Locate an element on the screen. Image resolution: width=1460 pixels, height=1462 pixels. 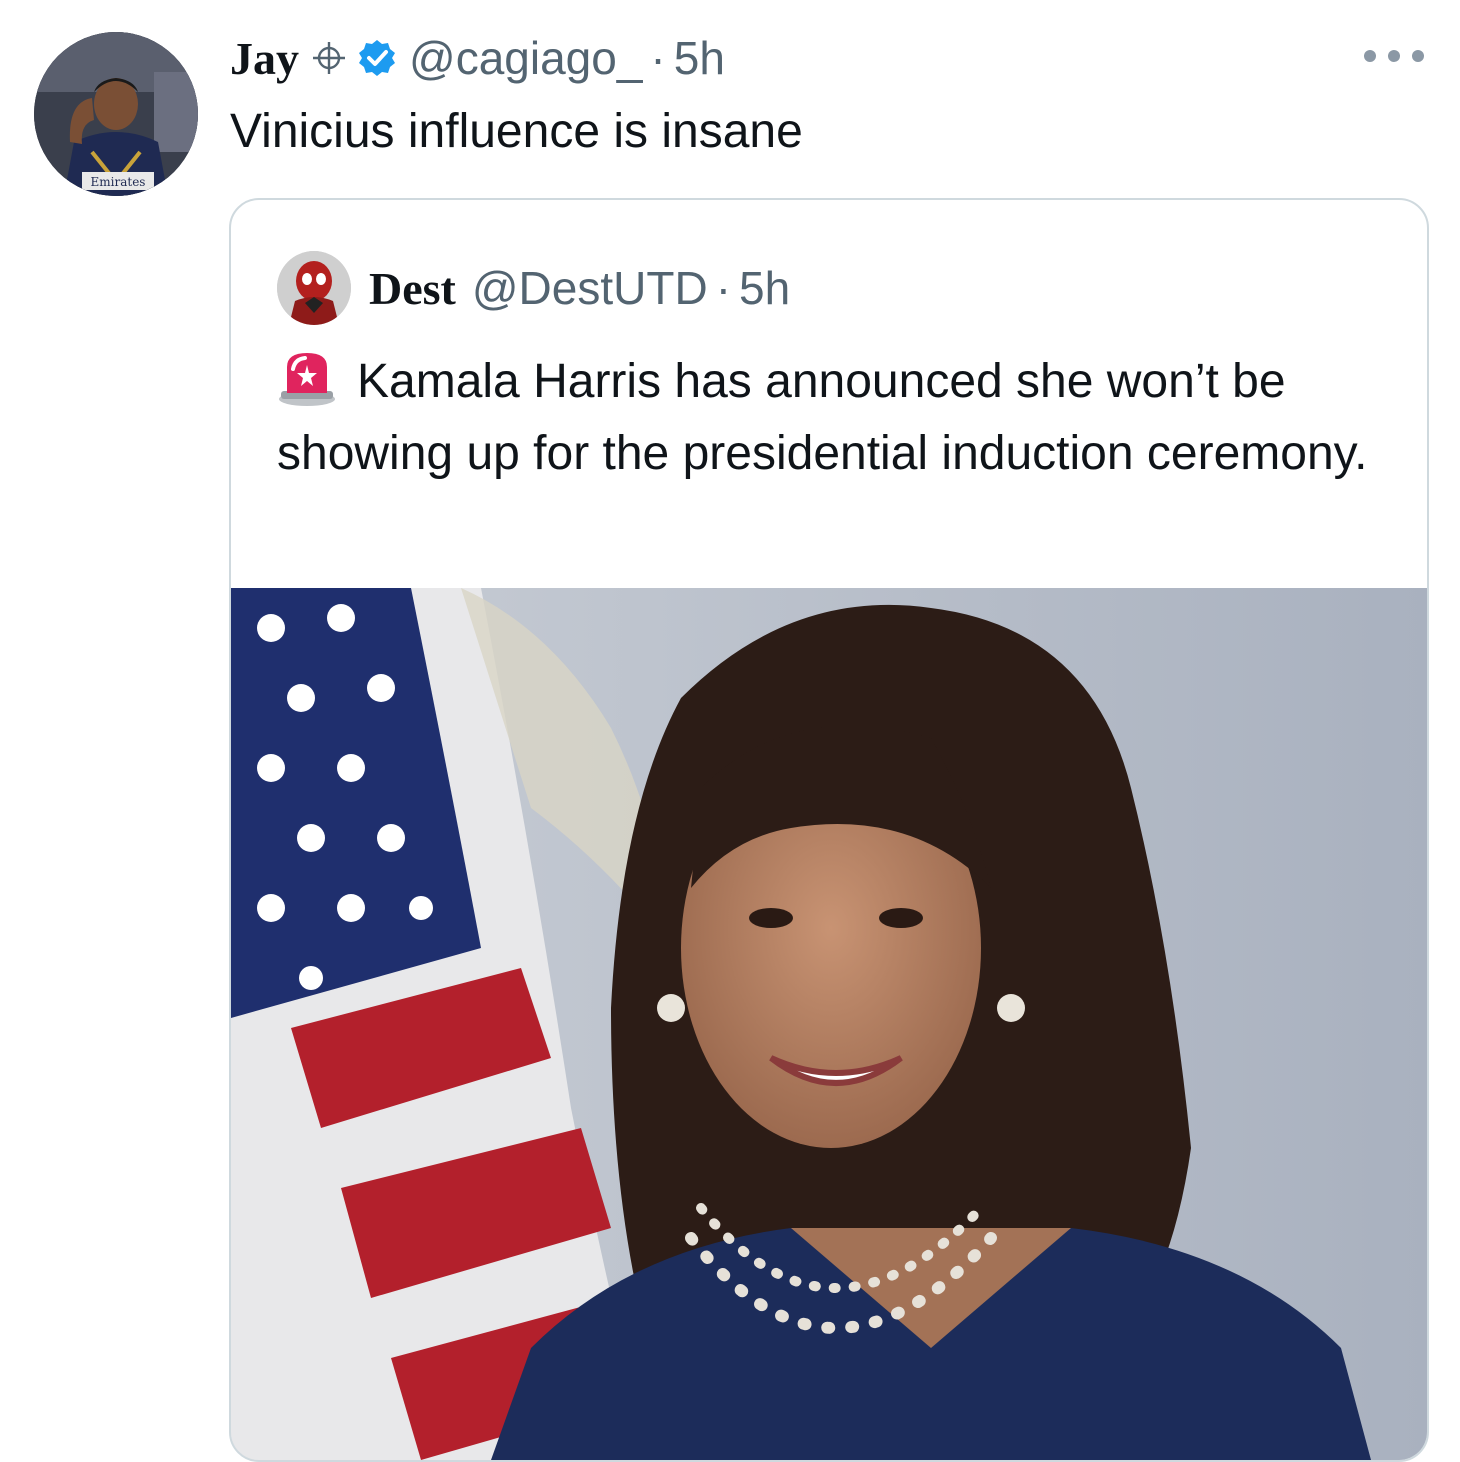
quoted-tweet-timestamp: 5h is located at coordinates (764, 288).